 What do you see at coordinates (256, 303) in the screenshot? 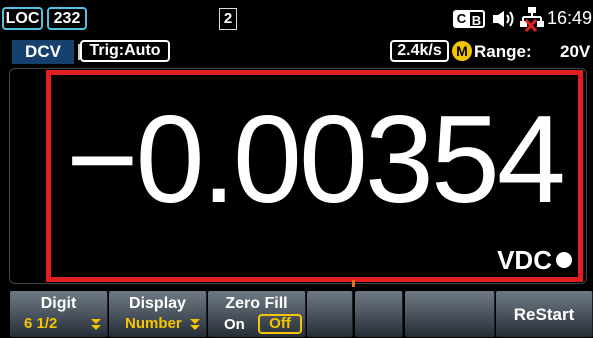
I see `softkey-zero-fill-title: Zero Fill` at bounding box center [256, 303].